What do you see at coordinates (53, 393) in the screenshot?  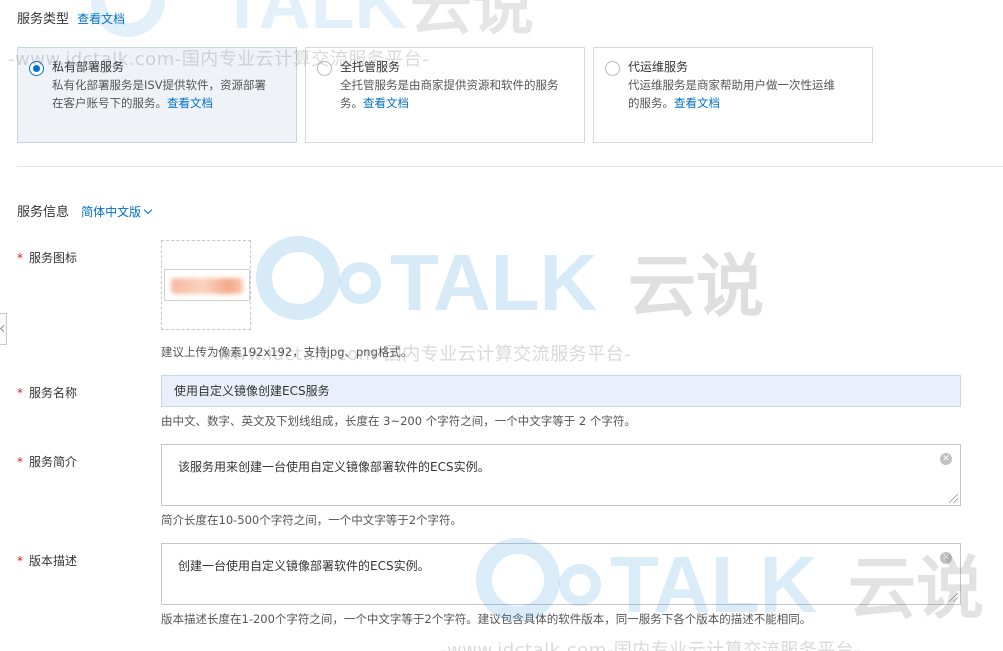 I see `label-text: 服务名称` at bounding box center [53, 393].